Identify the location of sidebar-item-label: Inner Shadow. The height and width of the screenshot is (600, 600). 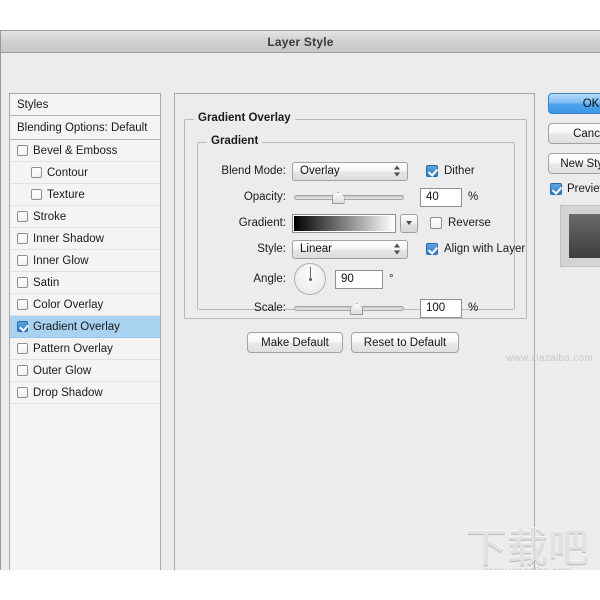
(68, 238).